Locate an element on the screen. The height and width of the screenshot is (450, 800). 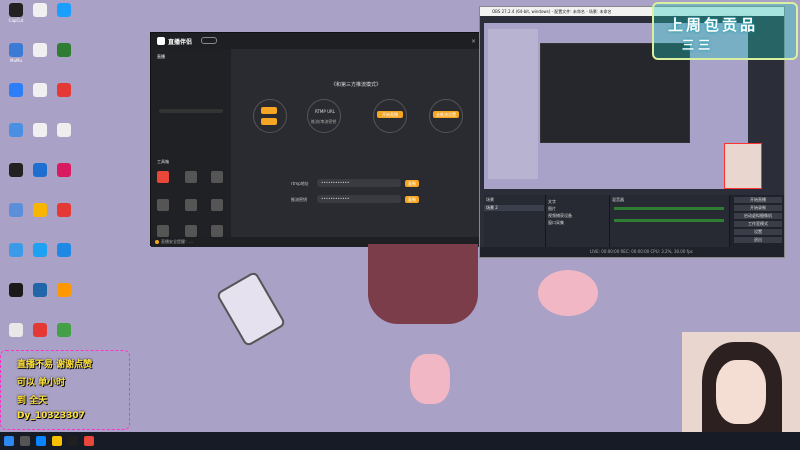
sidebar: 直播 工具箱 is located at coordinates (191, 148).